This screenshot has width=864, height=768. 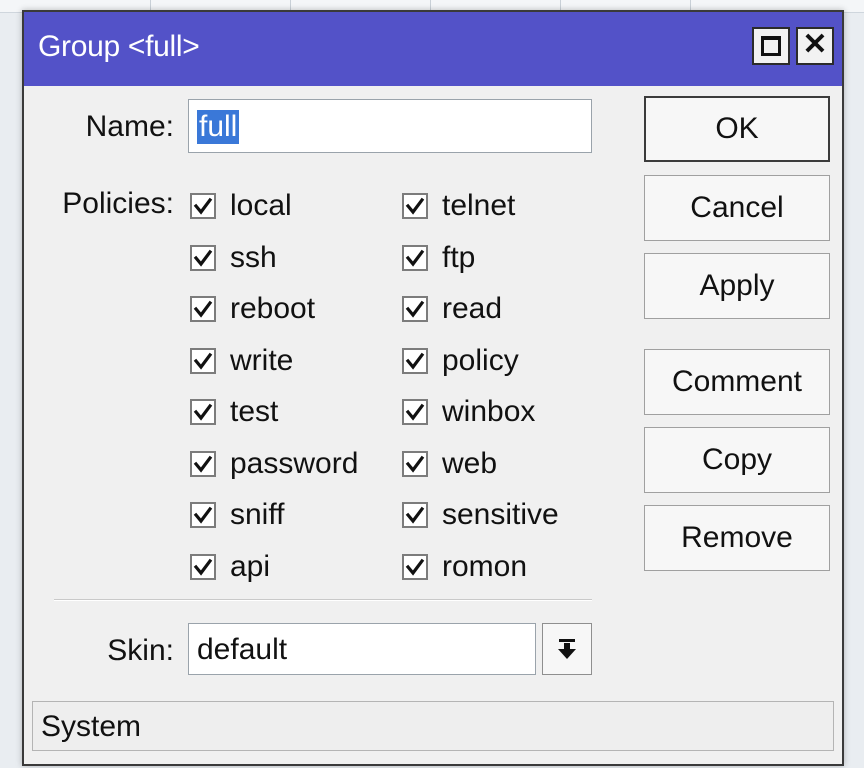 What do you see at coordinates (737, 382) in the screenshot?
I see `comment-button: Comment` at bounding box center [737, 382].